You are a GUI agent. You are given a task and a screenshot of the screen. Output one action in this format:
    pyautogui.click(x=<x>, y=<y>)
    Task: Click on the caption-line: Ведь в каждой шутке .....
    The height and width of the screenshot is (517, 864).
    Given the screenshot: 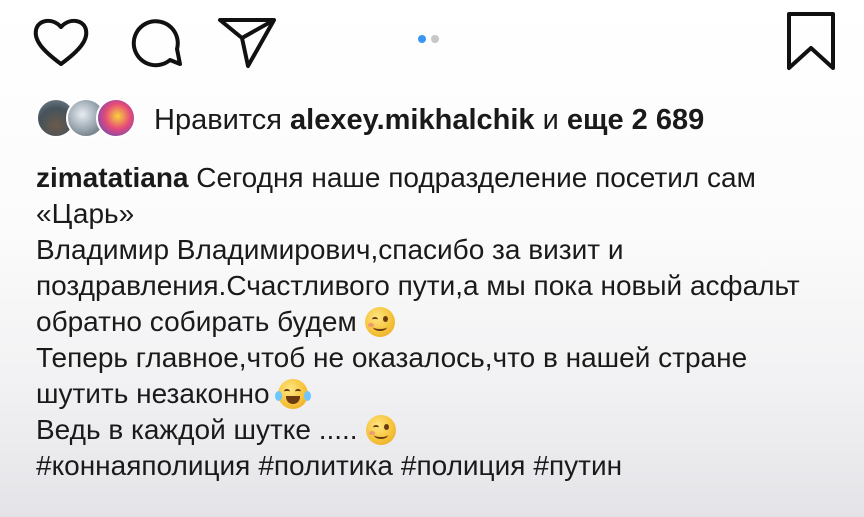 What is the action you would take?
    pyautogui.click(x=439, y=430)
    